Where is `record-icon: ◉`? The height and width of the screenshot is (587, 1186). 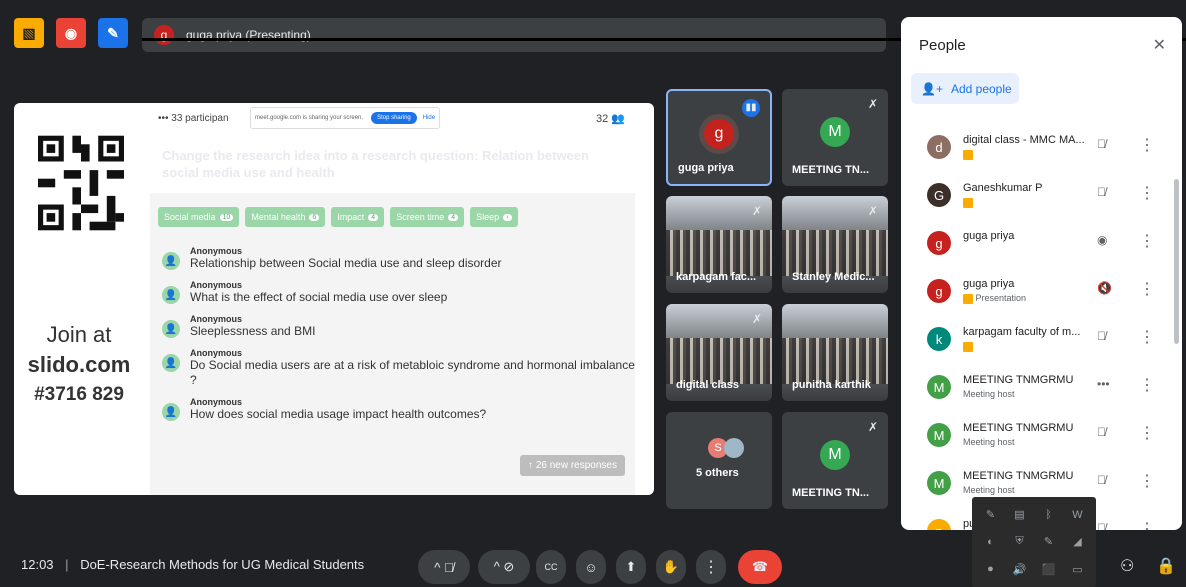 record-icon: ◉ is located at coordinates (71, 33).